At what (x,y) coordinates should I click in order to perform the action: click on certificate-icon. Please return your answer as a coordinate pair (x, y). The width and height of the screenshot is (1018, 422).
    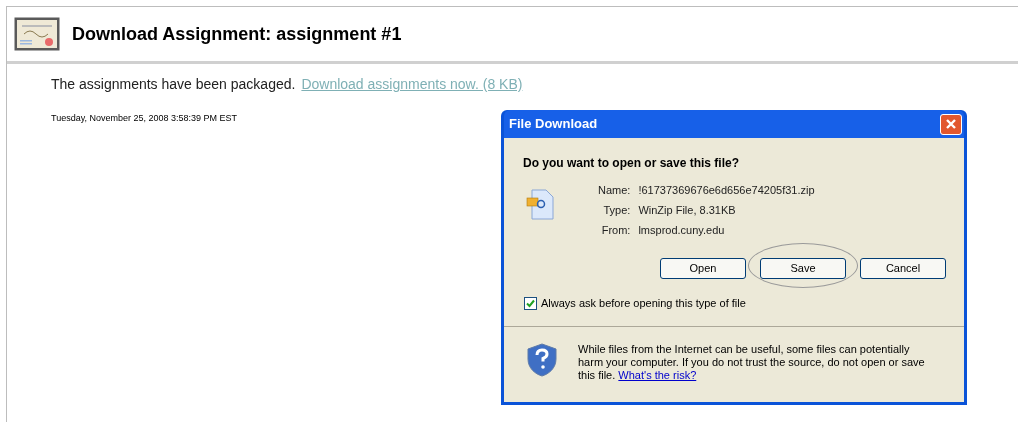
    Looking at the image, I should click on (37, 34).